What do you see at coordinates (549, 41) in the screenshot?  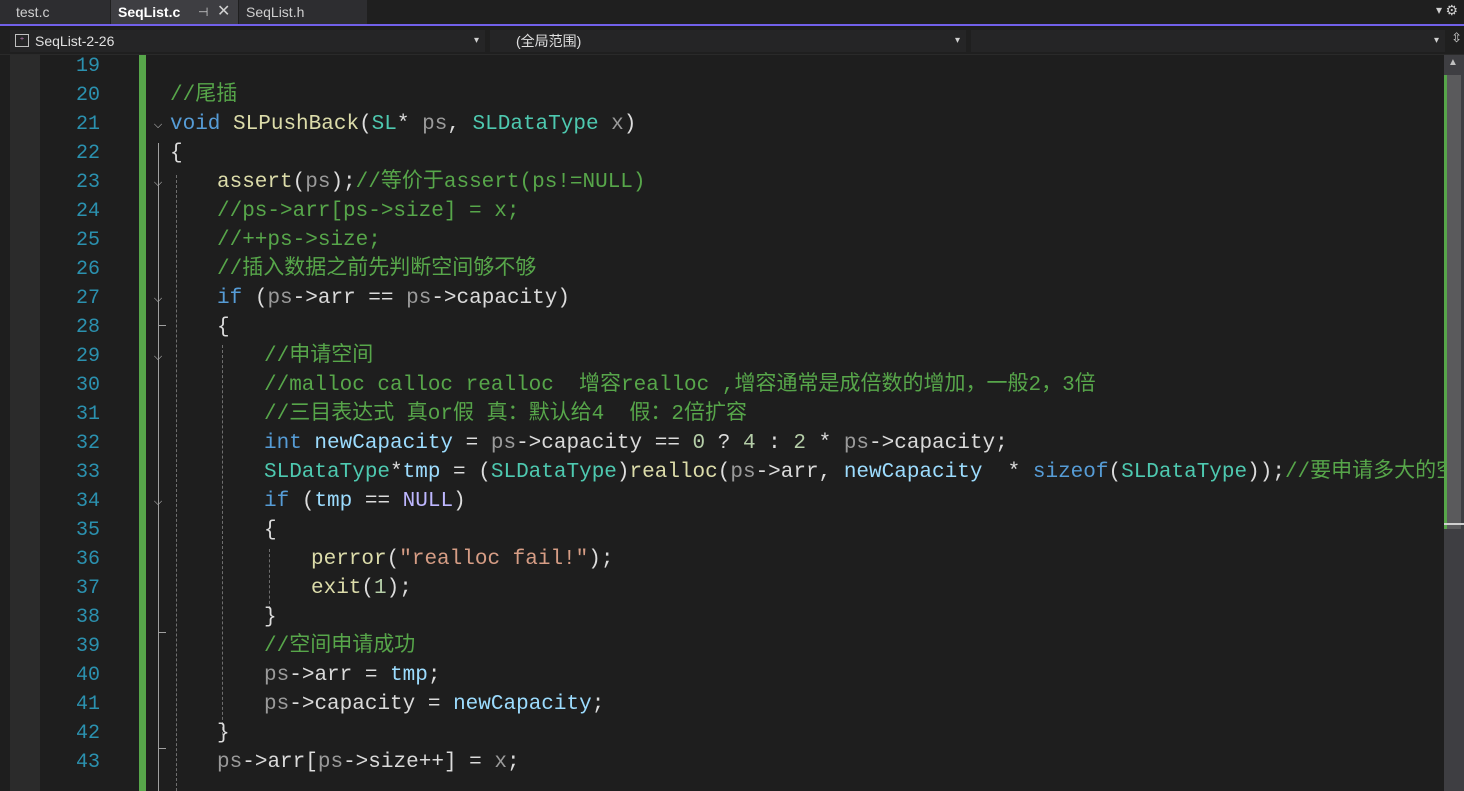 I see `scope-name: (全局范围)` at bounding box center [549, 41].